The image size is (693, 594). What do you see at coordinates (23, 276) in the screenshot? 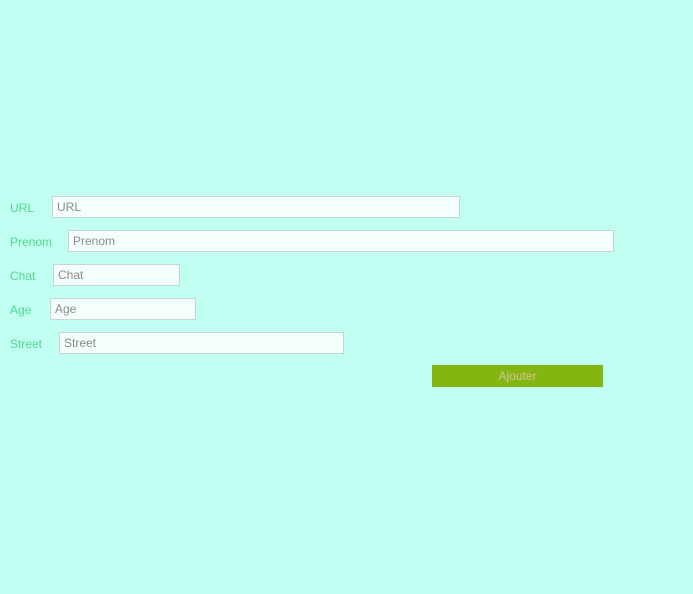
I see `chat-label: Chat` at bounding box center [23, 276].